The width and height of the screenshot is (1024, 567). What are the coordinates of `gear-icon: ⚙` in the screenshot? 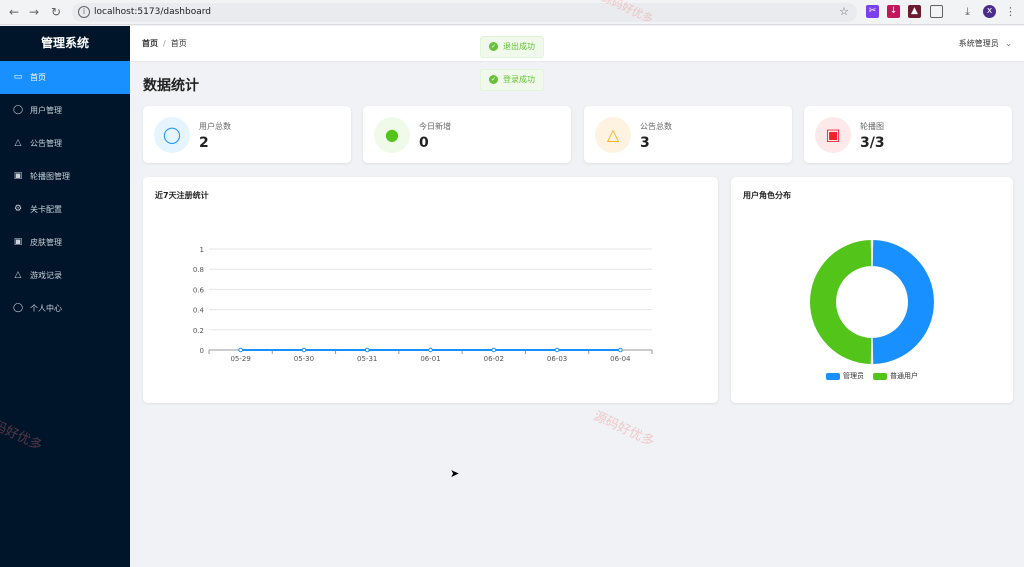 It's located at (18, 209).